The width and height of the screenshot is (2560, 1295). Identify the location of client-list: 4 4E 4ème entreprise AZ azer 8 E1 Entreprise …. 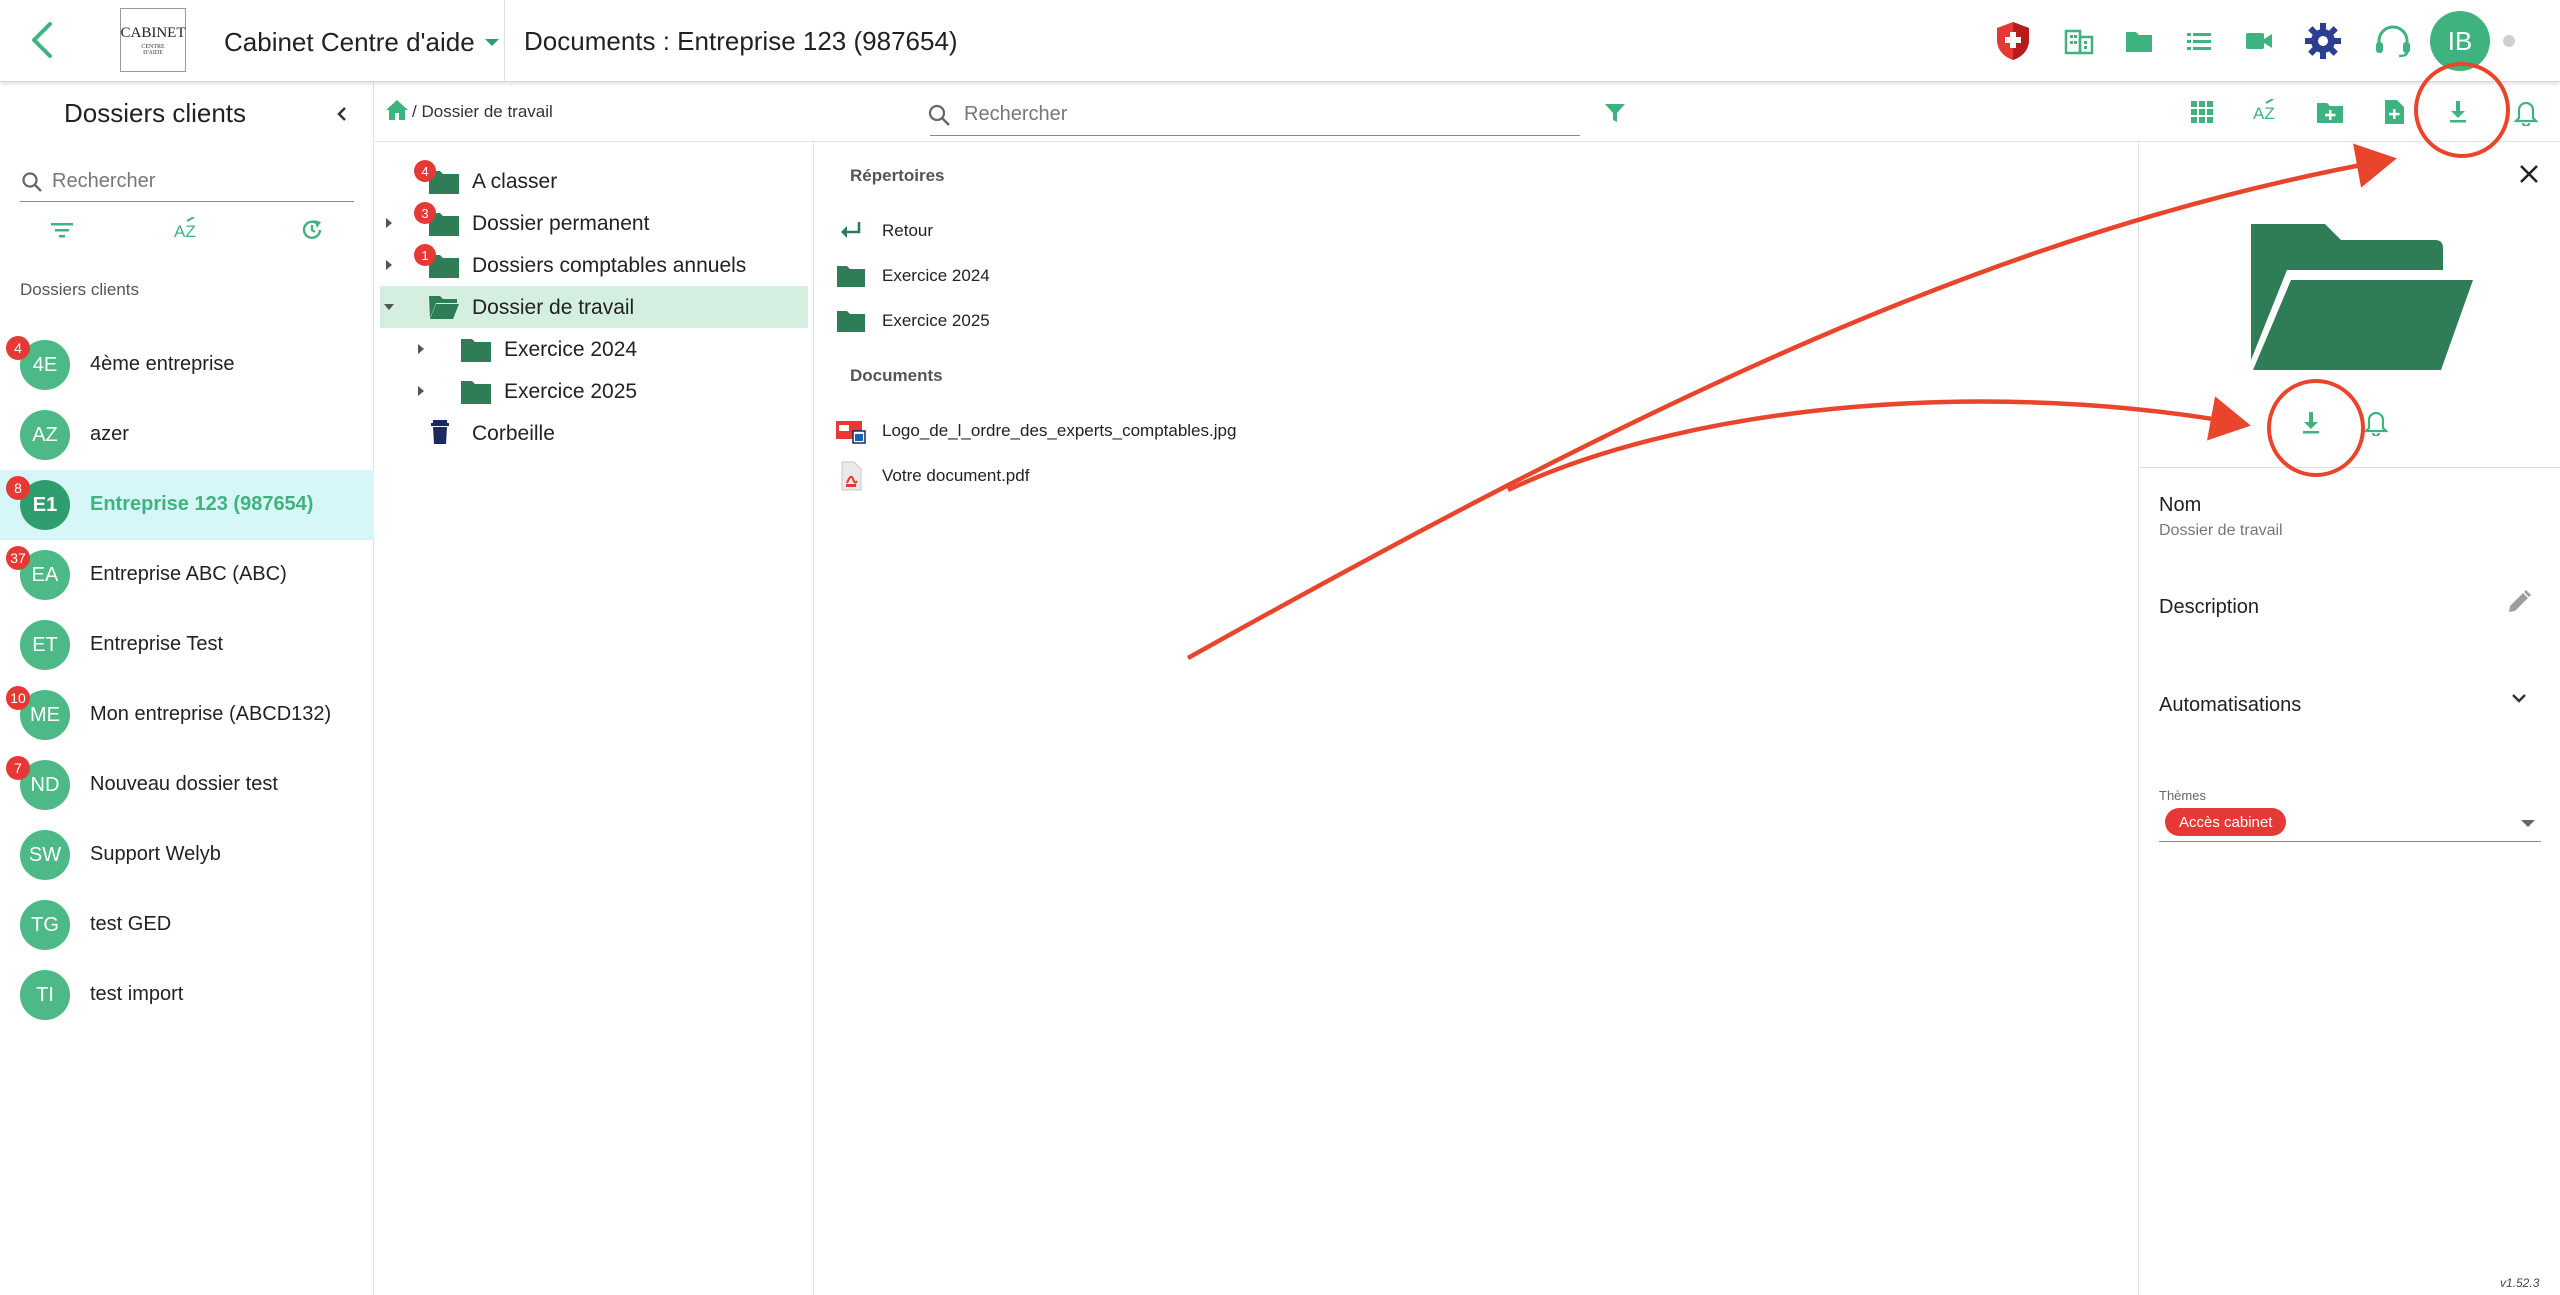
(187, 680).